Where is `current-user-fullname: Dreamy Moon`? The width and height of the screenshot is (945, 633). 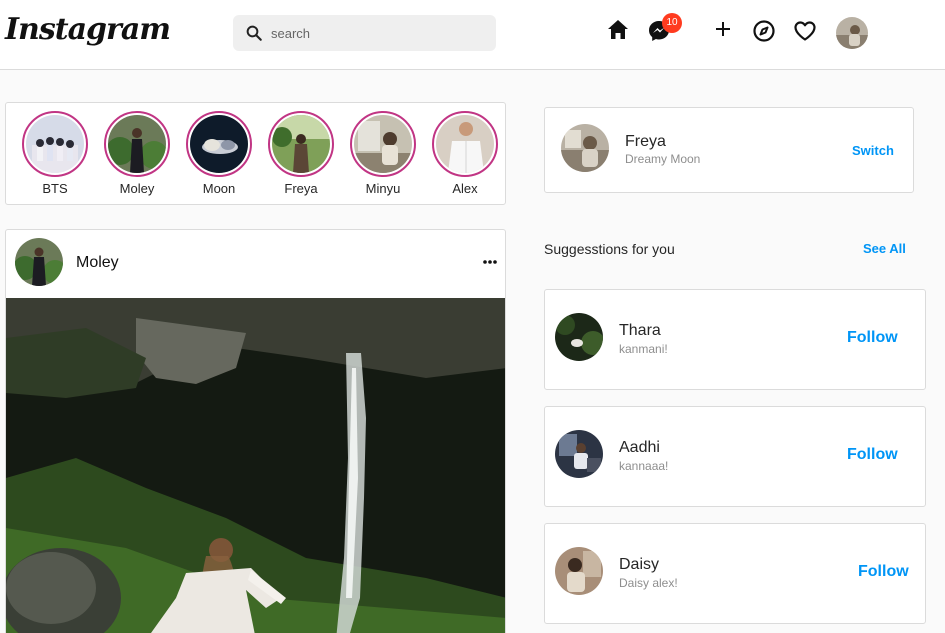
current-user-fullname: Dreamy Moon is located at coordinates (663, 159).